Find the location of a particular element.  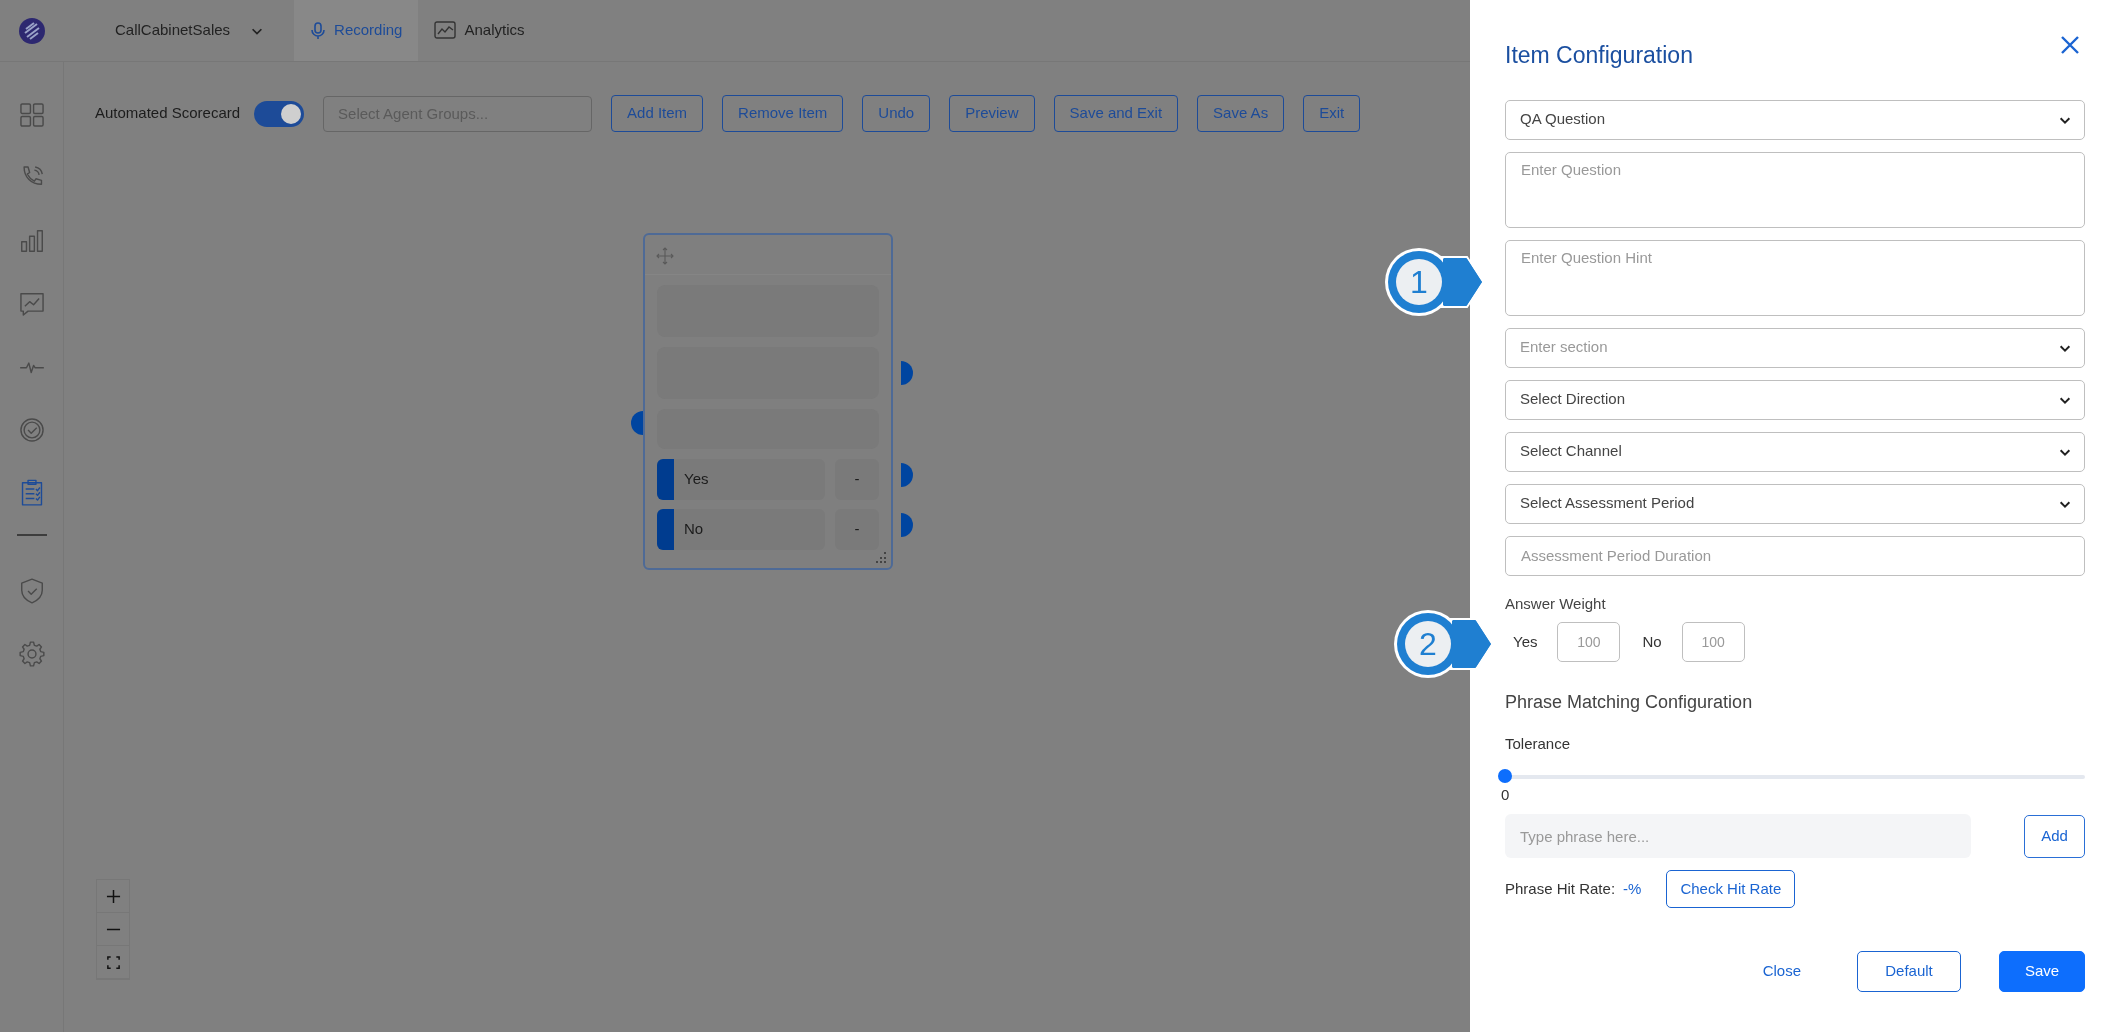

plus-icon is located at coordinates (113, 896).